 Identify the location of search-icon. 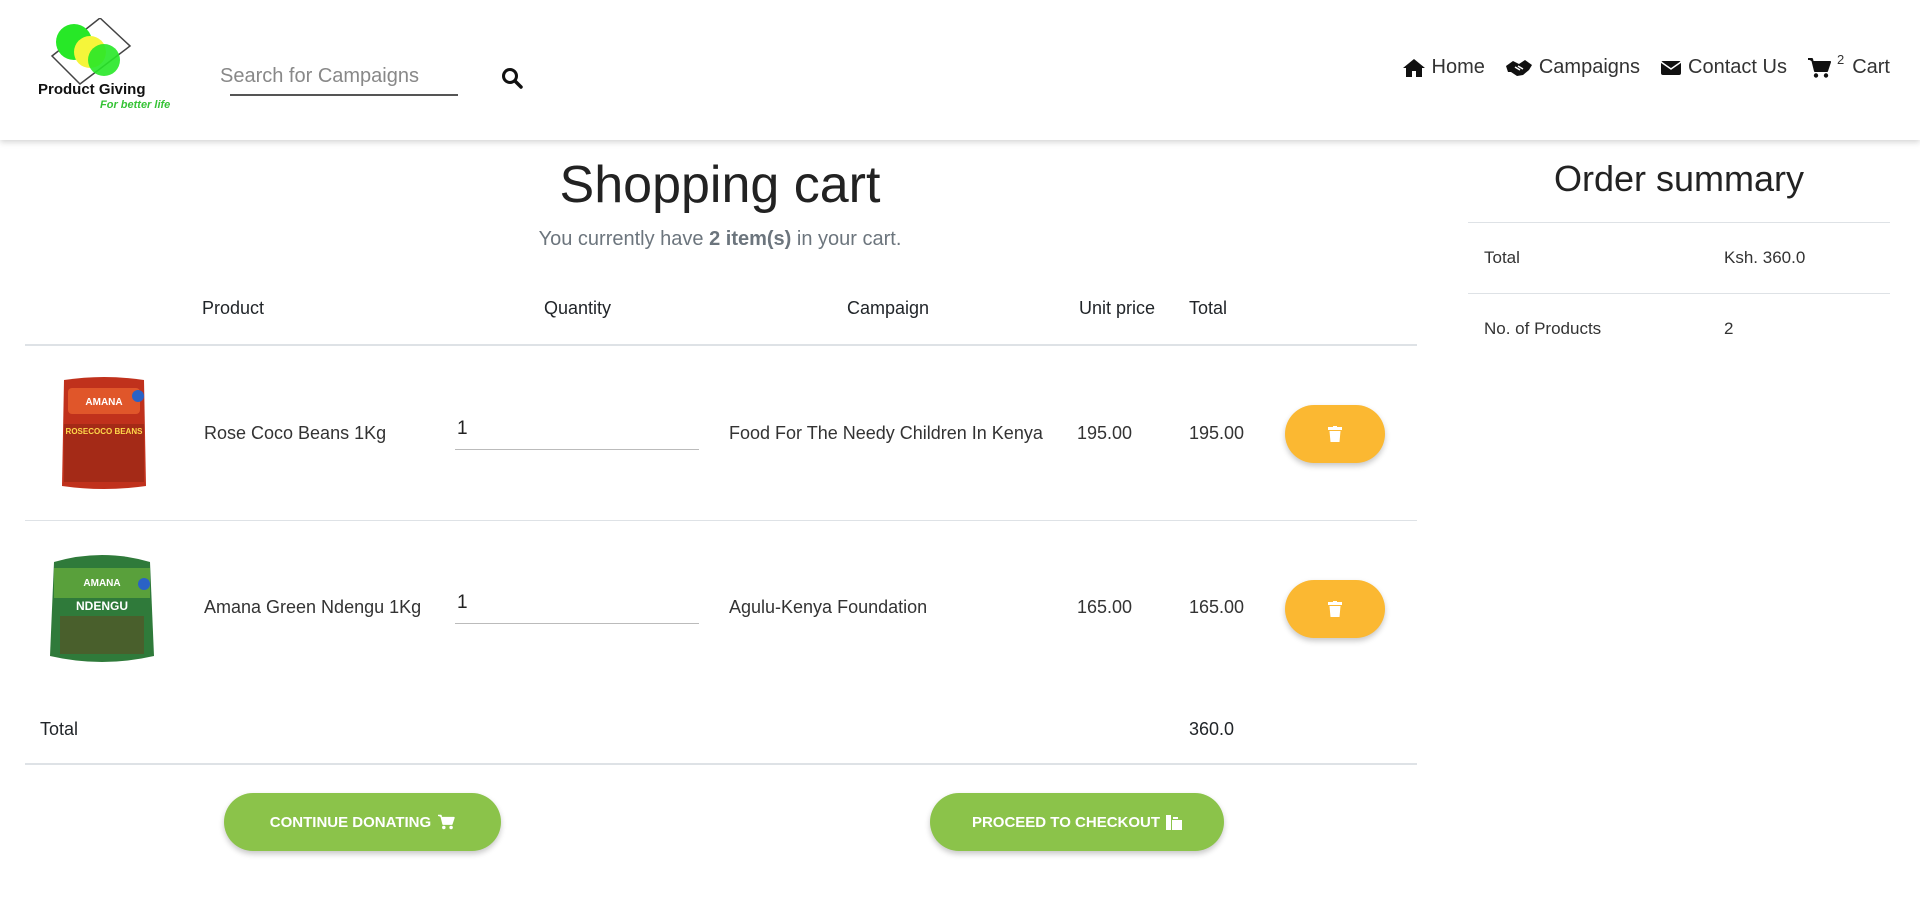
(512, 78).